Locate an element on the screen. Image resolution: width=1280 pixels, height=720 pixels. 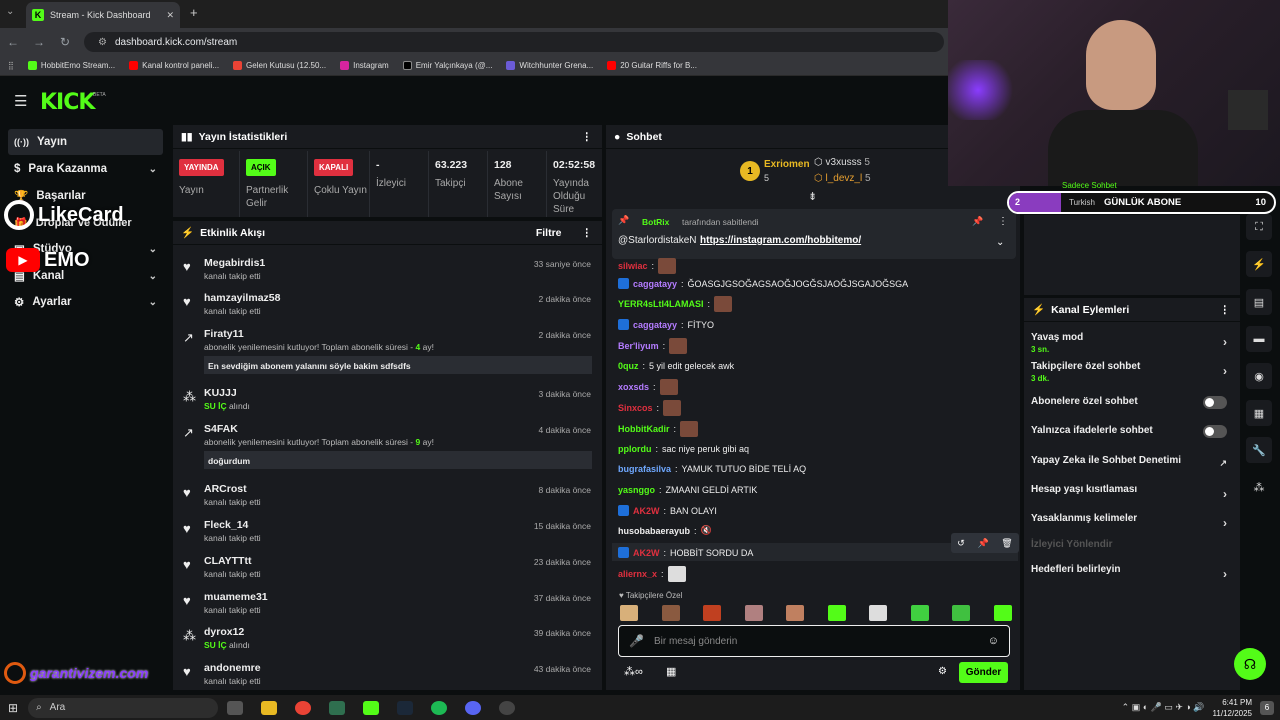
followers-only-row: Takipçilere özel sohbet 3 dk. › is located at coordinates (1129, 372).